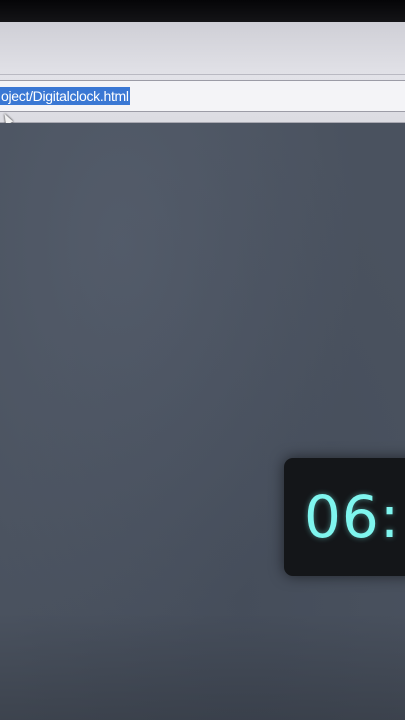  What do you see at coordinates (352, 517) in the screenshot?
I see `clock-time: 06:` at bounding box center [352, 517].